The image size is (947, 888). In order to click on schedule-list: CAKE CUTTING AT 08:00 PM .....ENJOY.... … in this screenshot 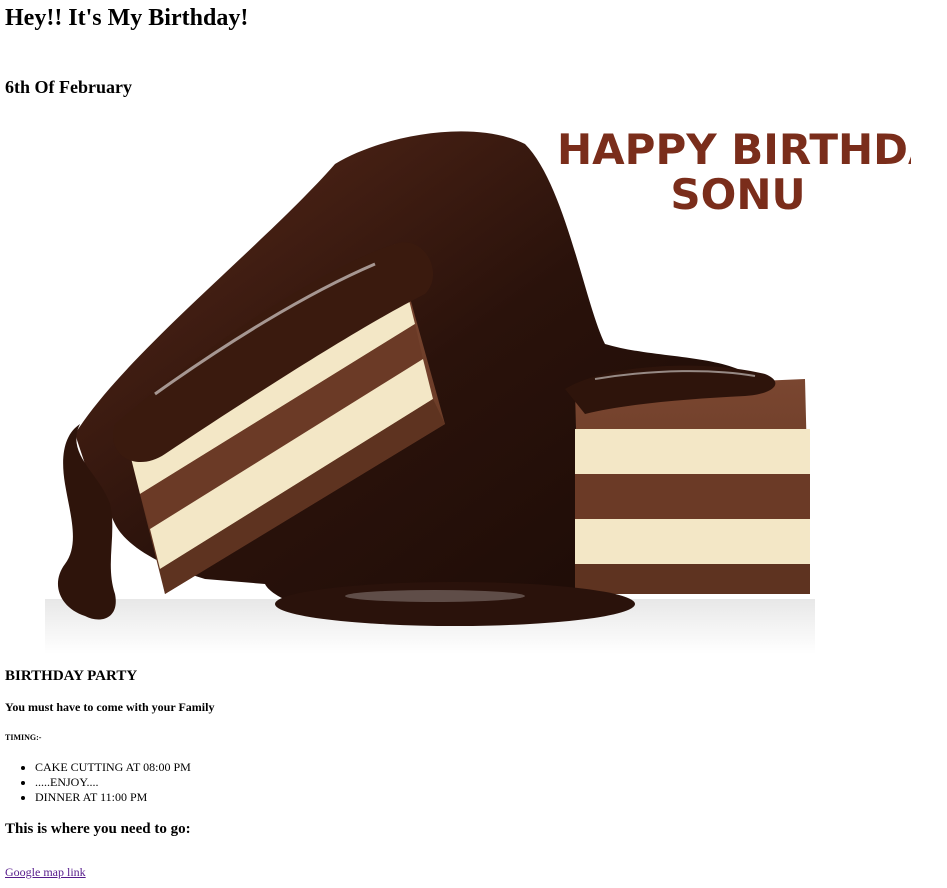, I will do `click(95, 782)`.